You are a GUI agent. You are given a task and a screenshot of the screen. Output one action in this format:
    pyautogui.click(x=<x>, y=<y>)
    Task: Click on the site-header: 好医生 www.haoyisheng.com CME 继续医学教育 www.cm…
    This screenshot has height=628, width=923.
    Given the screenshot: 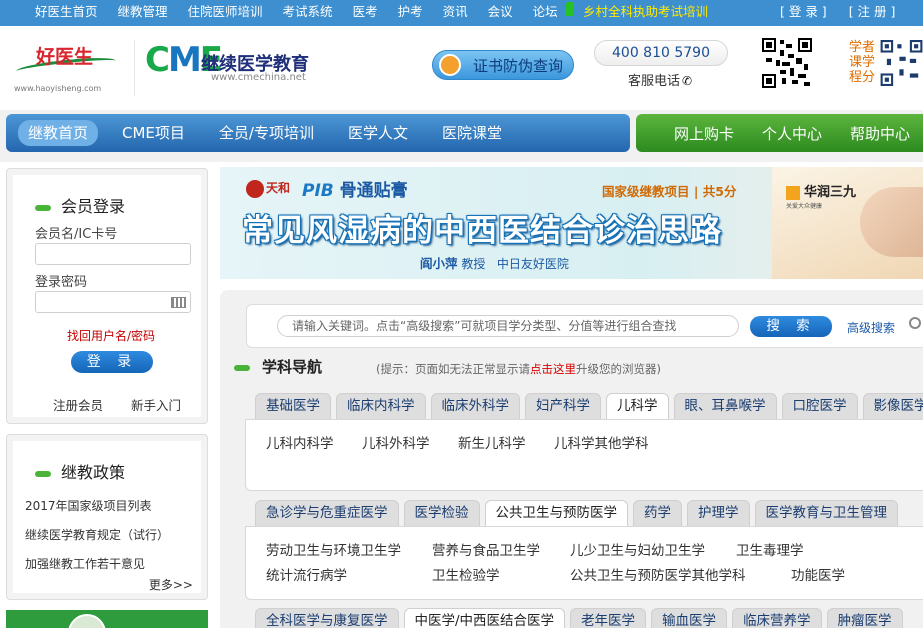 What is the action you would take?
    pyautogui.click(x=461, y=68)
    